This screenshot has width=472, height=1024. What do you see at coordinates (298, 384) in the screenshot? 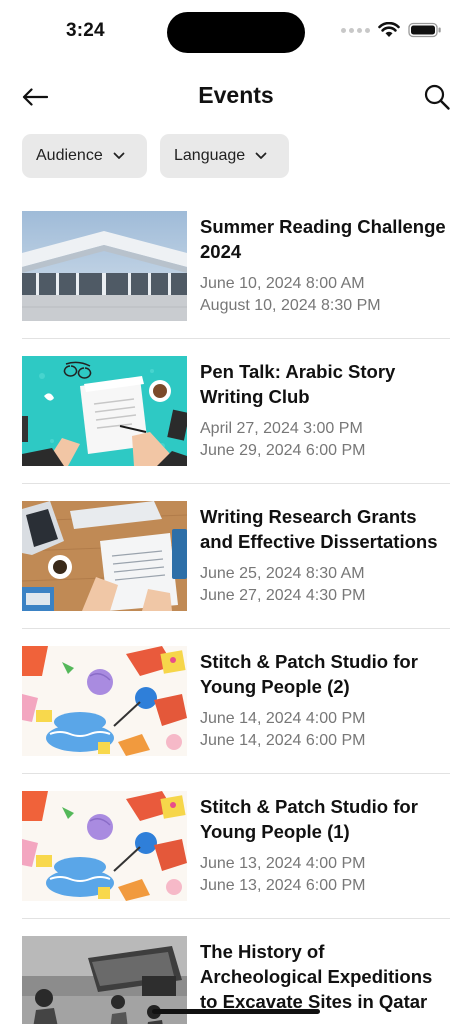
I see `event-title: Pen Talk: Arabic Story Writing Club` at bounding box center [298, 384].